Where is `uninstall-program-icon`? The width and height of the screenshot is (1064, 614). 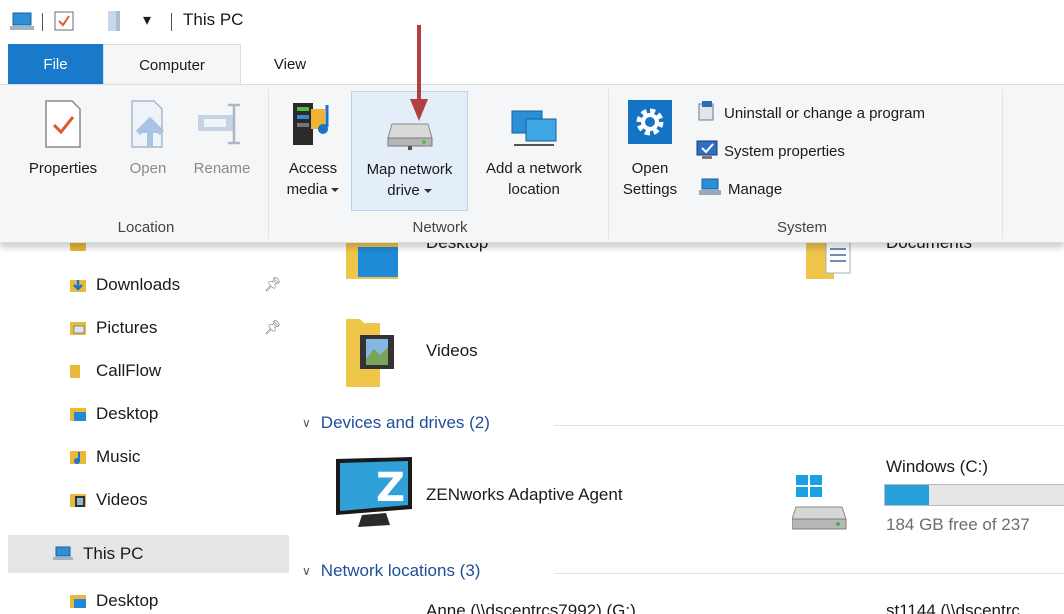 uninstall-program-icon is located at coordinates (707, 113).